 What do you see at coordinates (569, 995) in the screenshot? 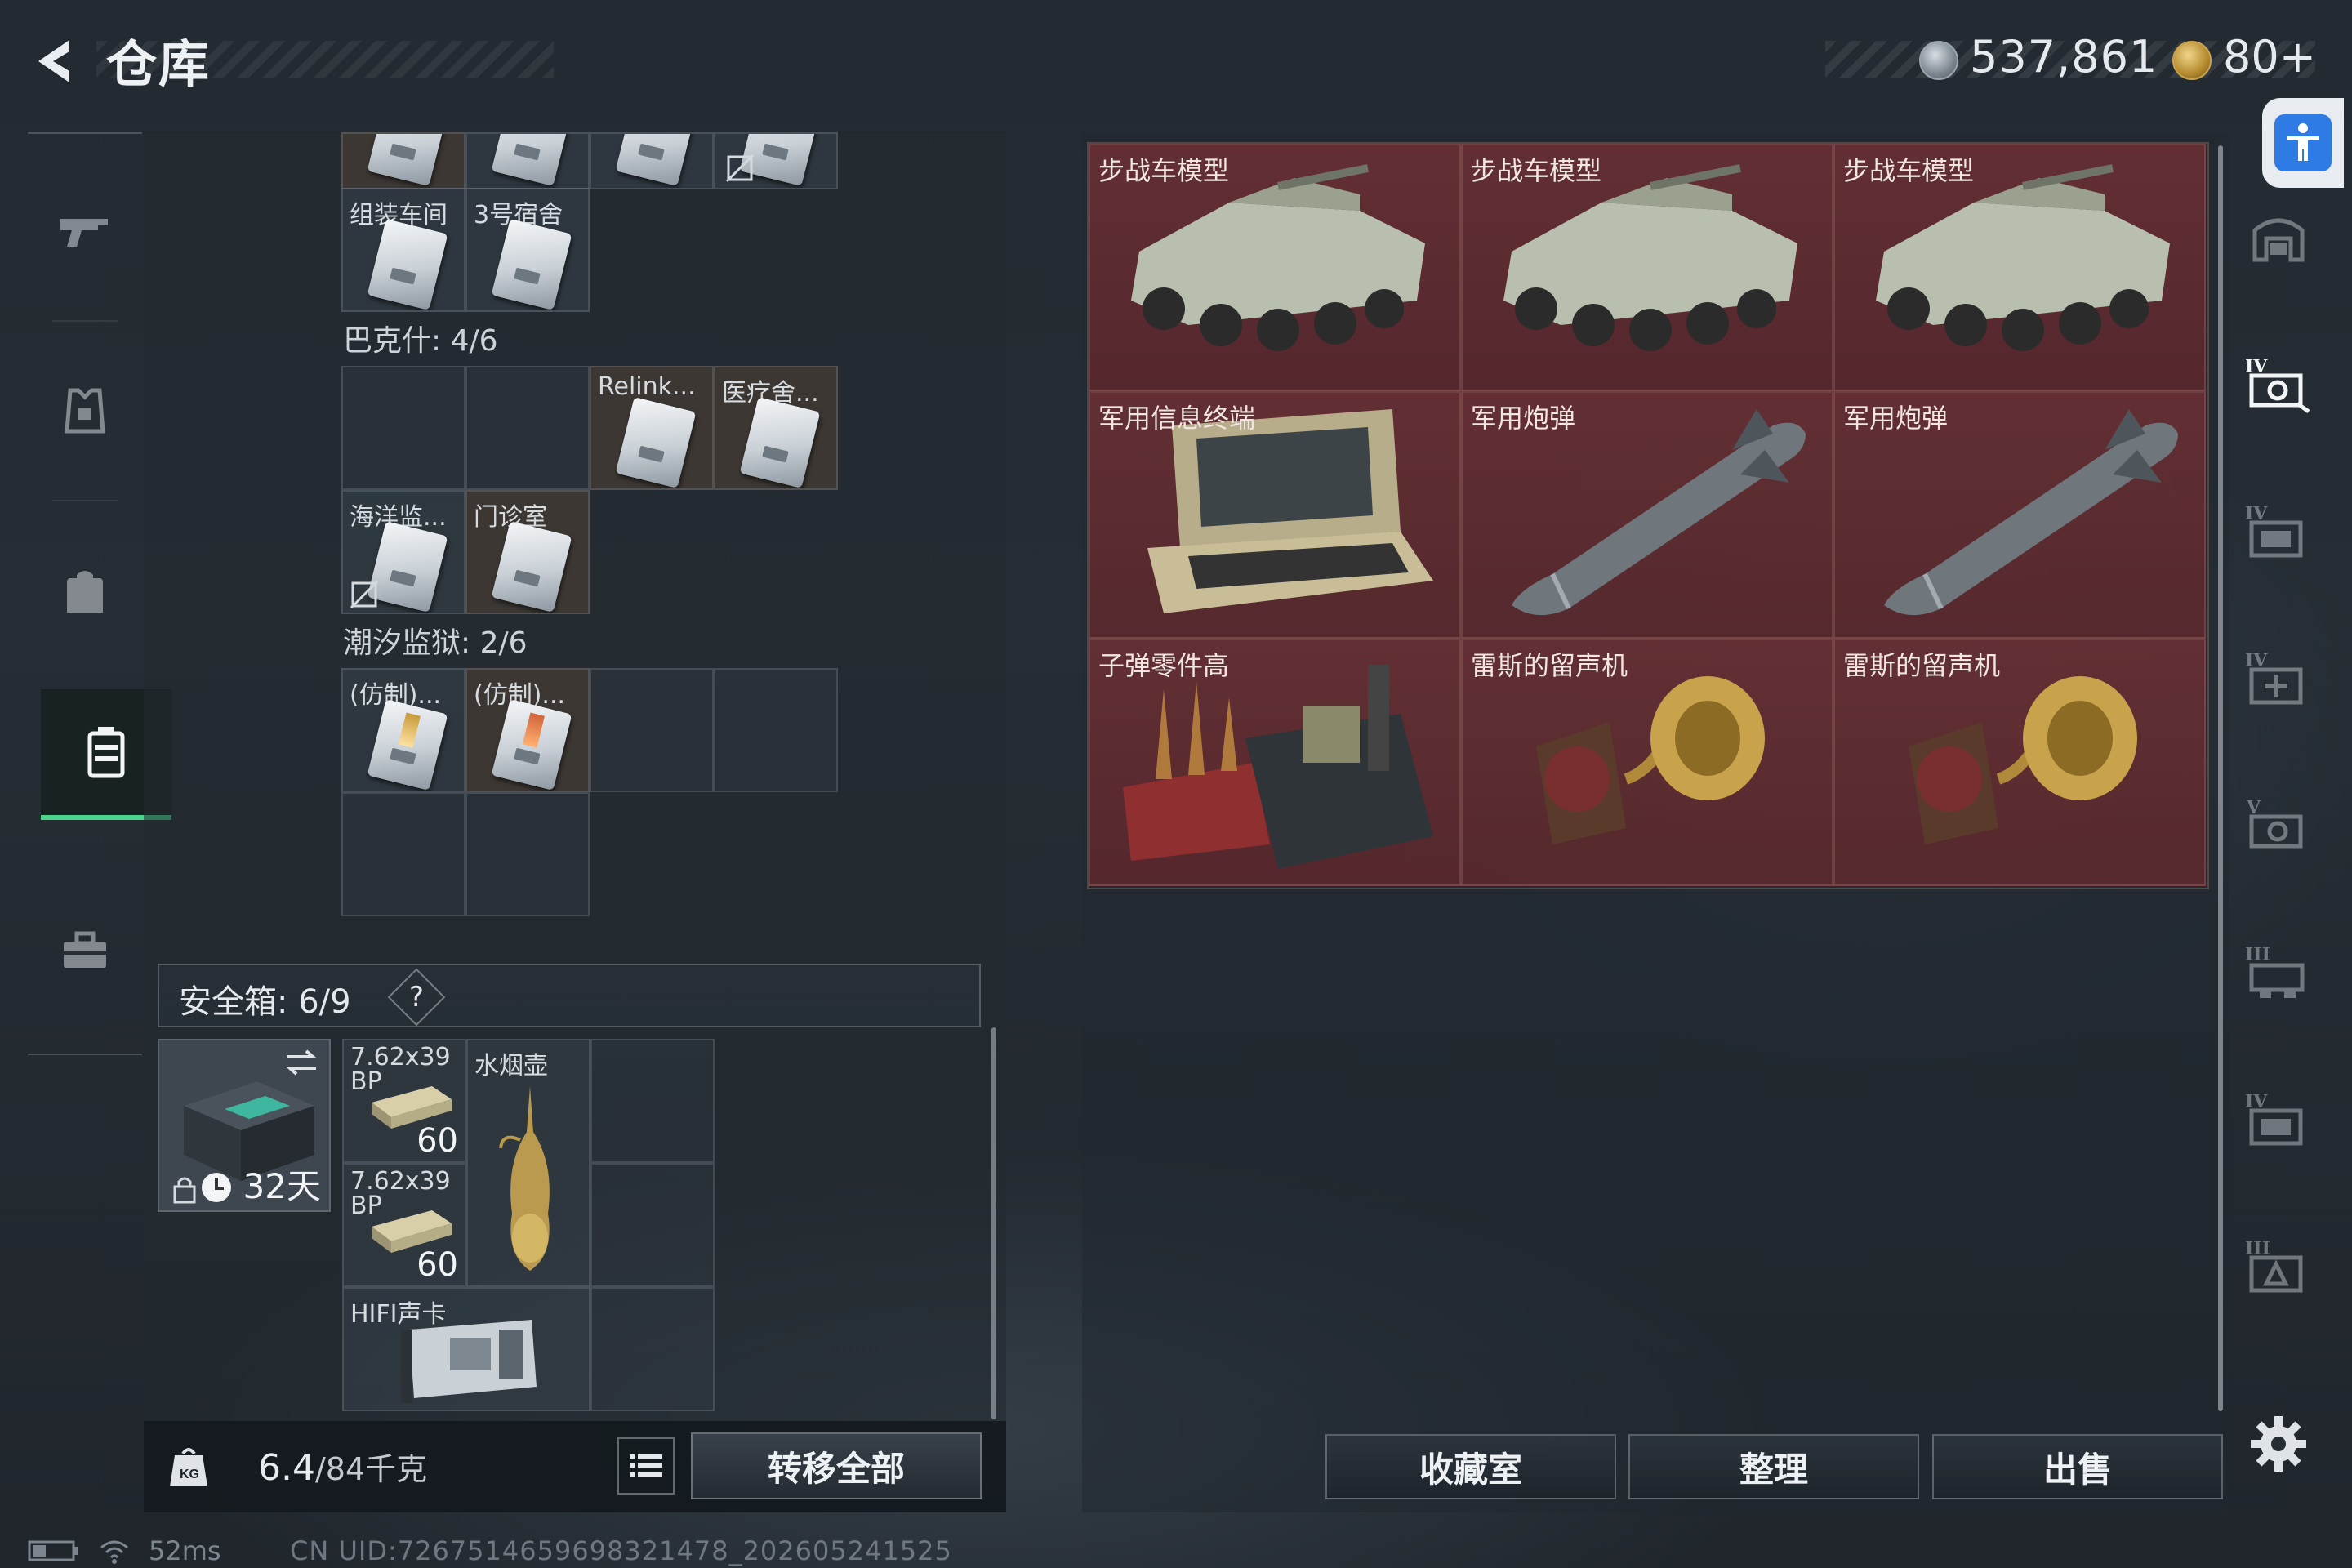
I see `safe-box-header: 安全箱: 6/9 ?` at bounding box center [569, 995].